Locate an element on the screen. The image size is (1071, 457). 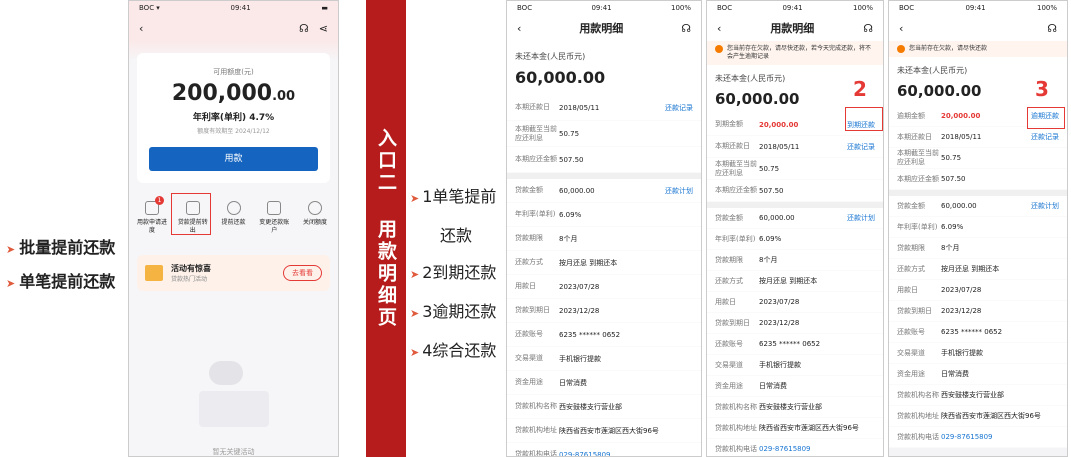
quick-prepay: 提前还款 is located at coordinates (234, 218).